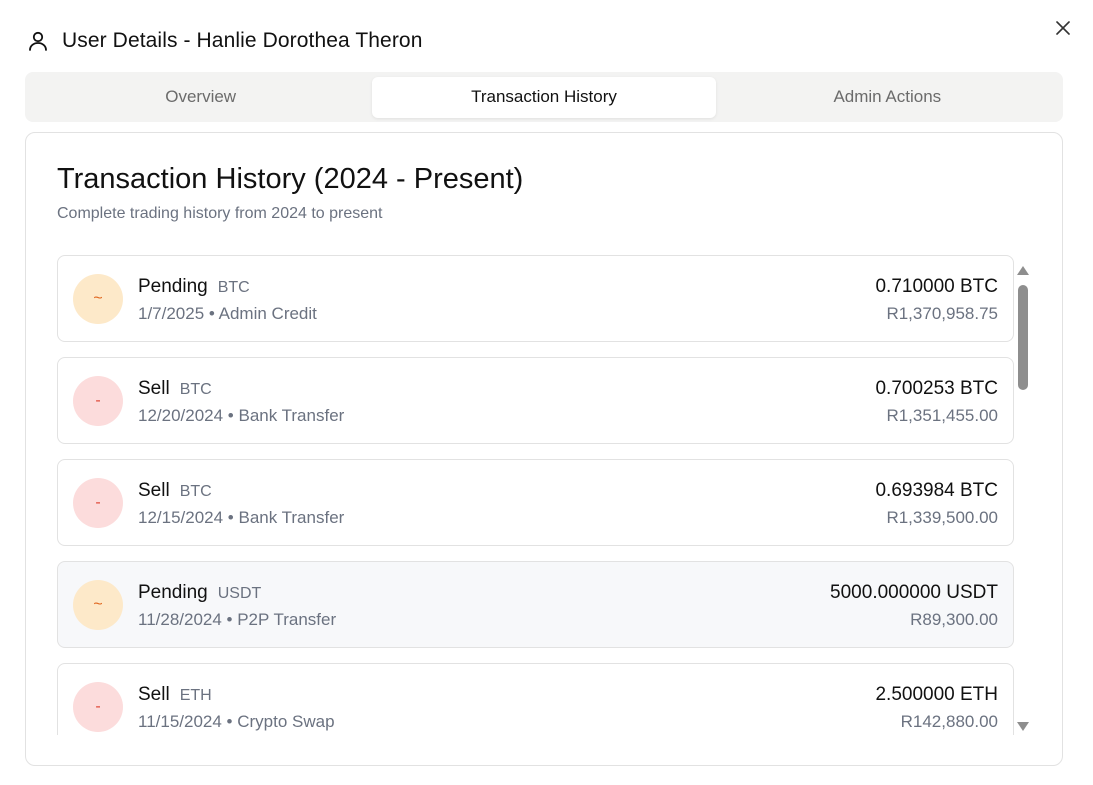 This screenshot has height=785, width=1093. What do you see at coordinates (949, 721) in the screenshot?
I see `transaction-fiat-value: R142,880.00` at bounding box center [949, 721].